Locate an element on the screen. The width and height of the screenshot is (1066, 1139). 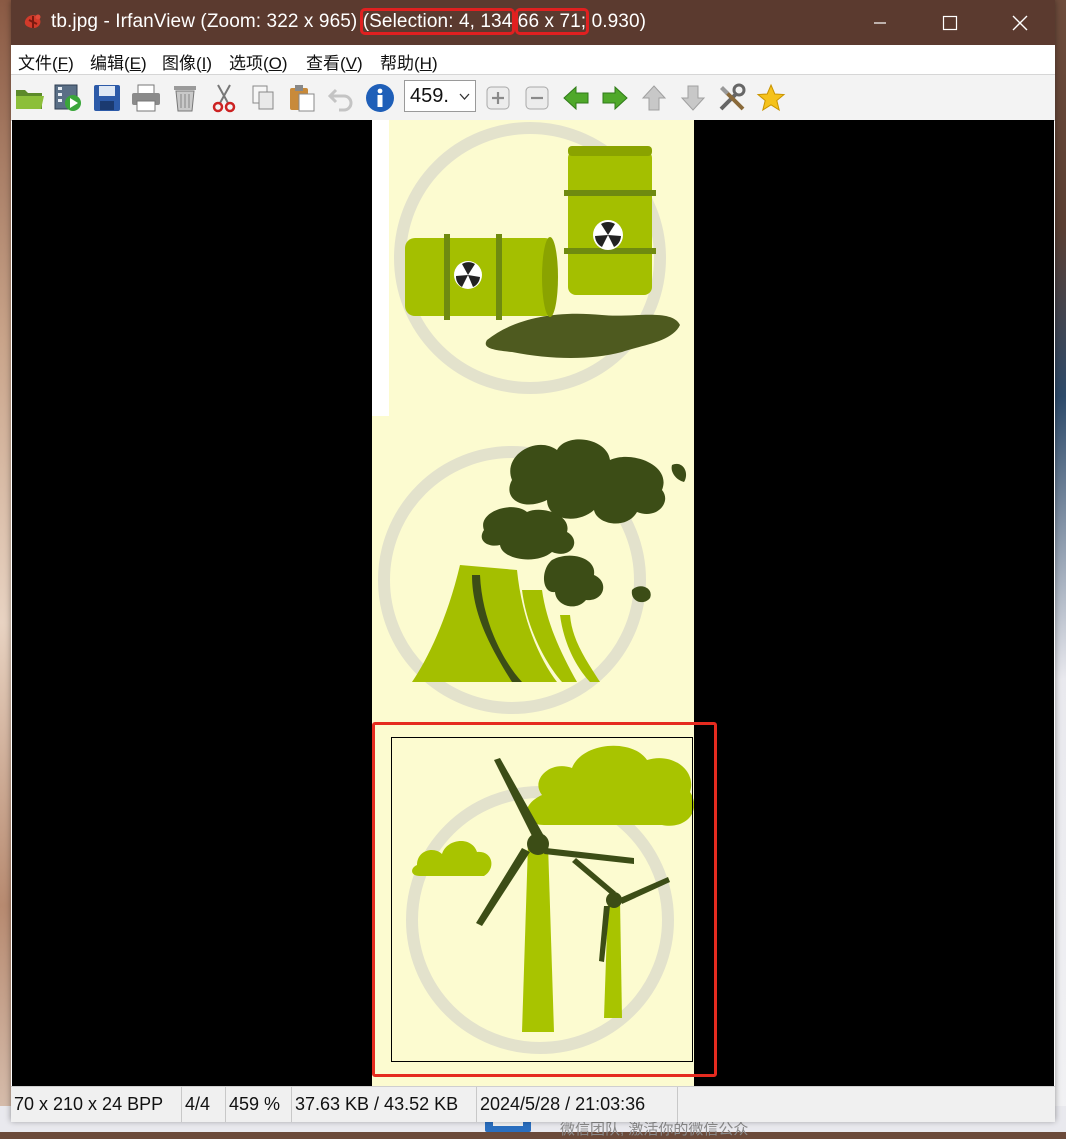
slideshow-icon is located at coordinates (67, 97).